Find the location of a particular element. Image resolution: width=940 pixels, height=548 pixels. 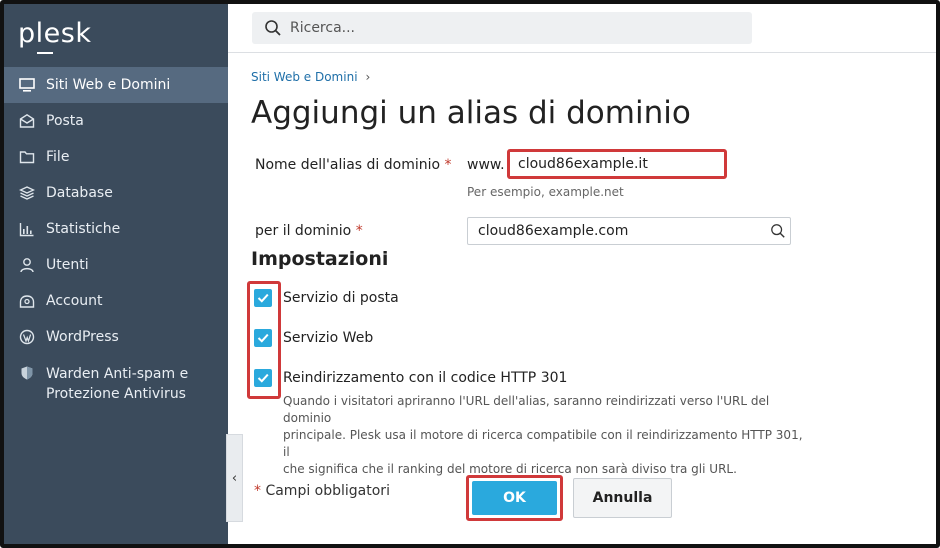

domain-select: cloud86example.com is located at coordinates (629, 231).